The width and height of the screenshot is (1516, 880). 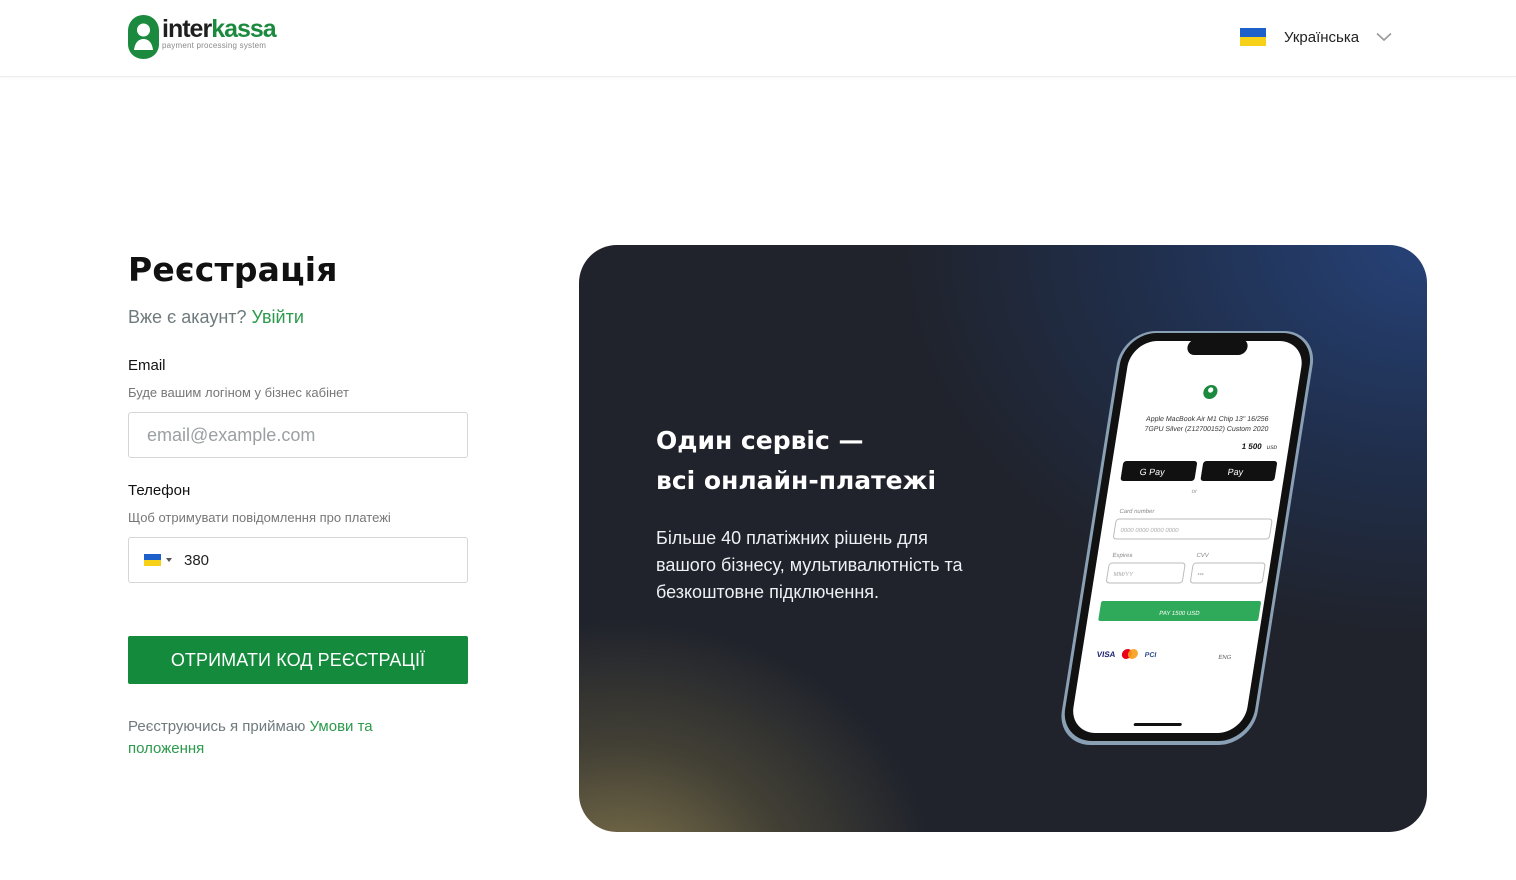 What do you see at coordinates (169, 560) in the screenshot?
I see `caret-down-icon` at bounding box center [169, 560].